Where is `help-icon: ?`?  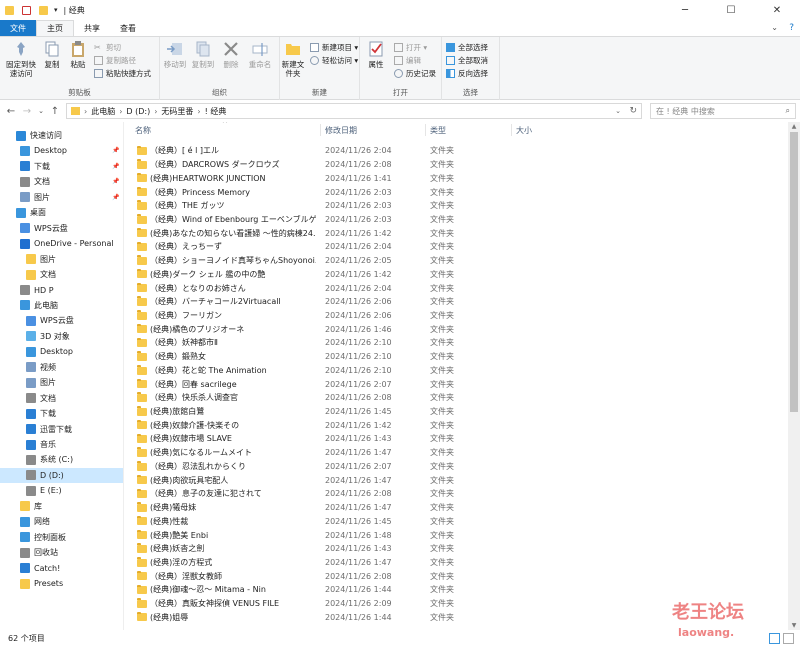 help-icon: ? is located at coordinates (791, 28).